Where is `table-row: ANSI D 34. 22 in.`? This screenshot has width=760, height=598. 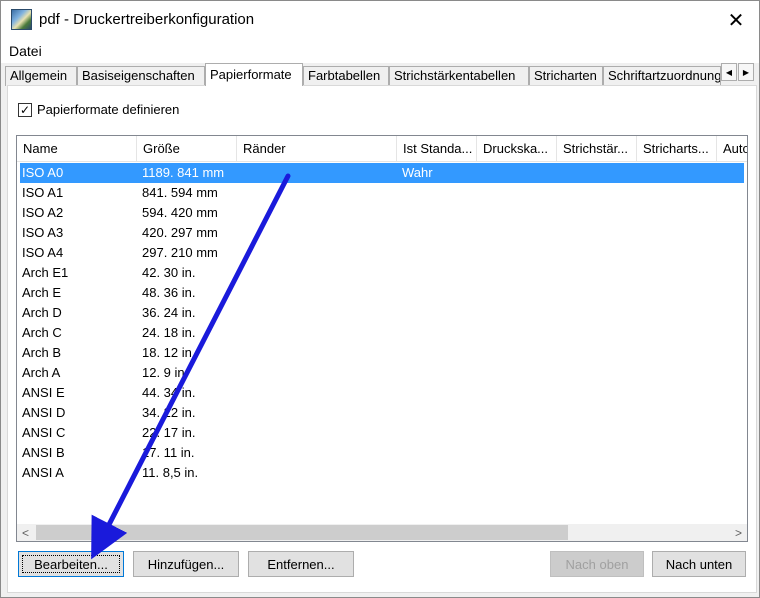
table-row: ANSI D 34. 22 in. is located at coordinates (382, 413).